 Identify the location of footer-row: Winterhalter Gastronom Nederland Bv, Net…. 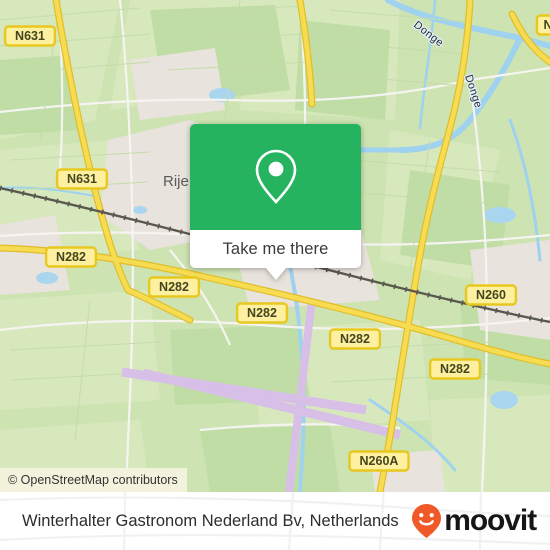
(275, 521).